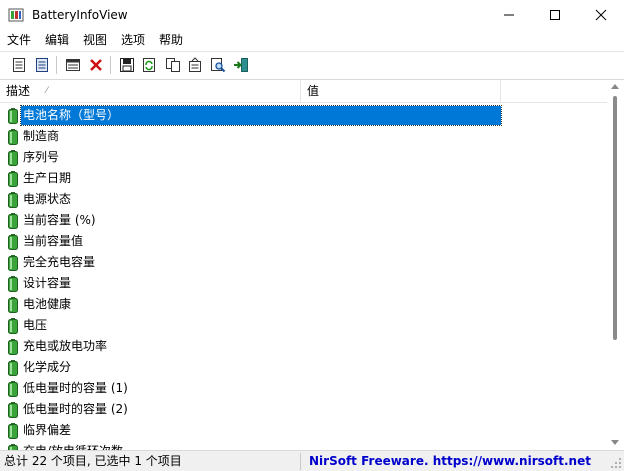  I want to click on list-item: 电压, so click(250, 326).